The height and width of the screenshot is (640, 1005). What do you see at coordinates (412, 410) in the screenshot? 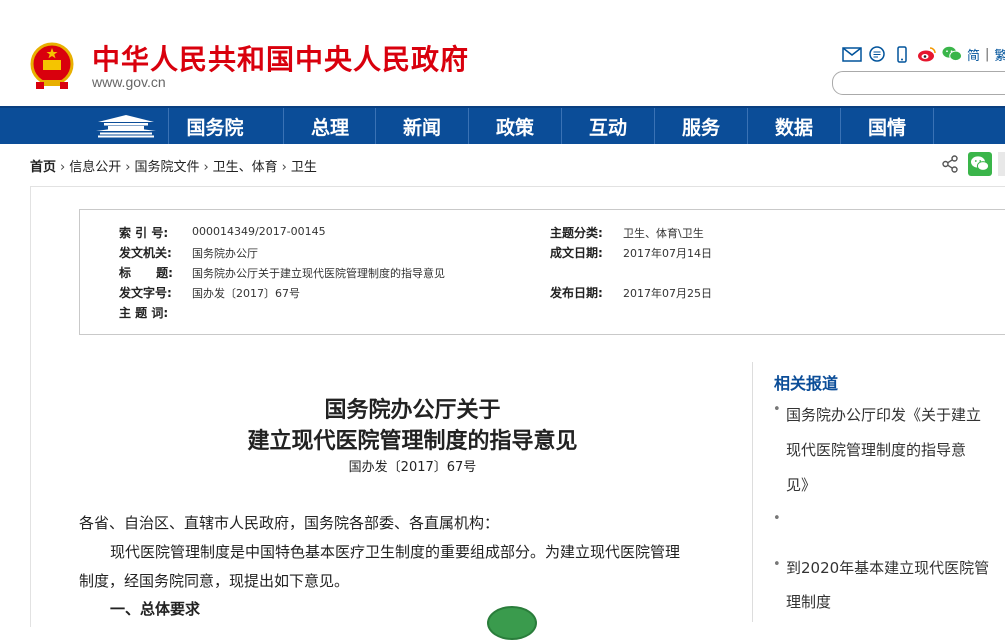
I see `article-title-line1: 国务院办公厅关于` at bounding box center [412, 410].